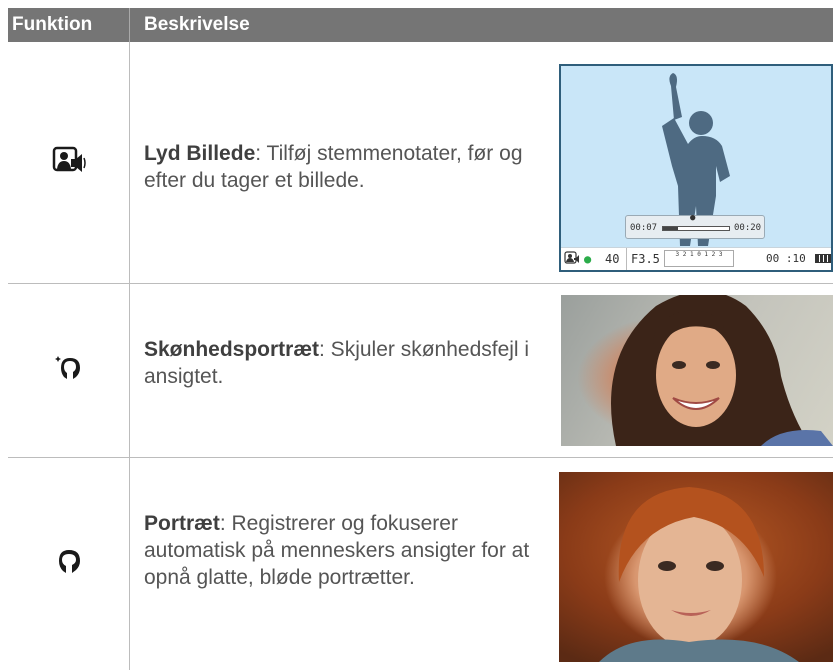  I want to click on iso-value: 40, so click(612, 259).